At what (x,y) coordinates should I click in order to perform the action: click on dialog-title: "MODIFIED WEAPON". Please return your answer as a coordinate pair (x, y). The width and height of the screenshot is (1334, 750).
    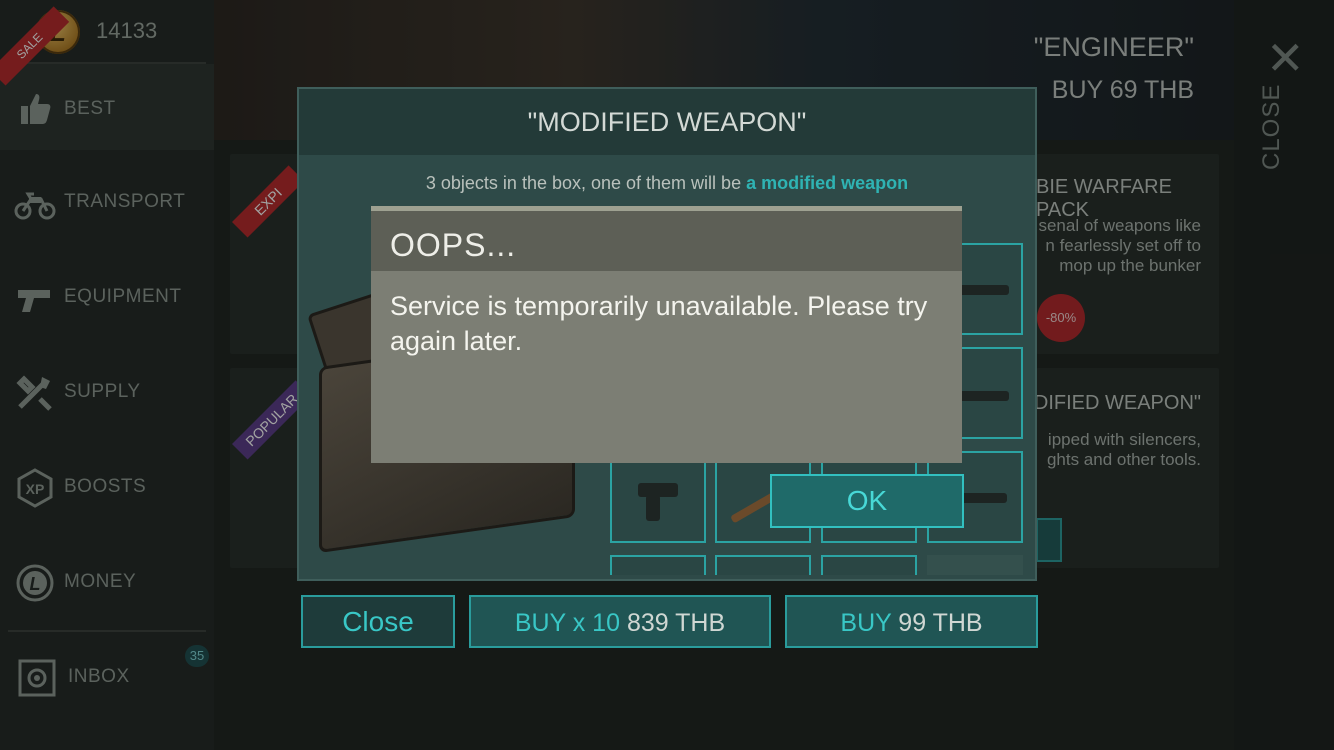
    Looking at the image, I should click on (667, 122).